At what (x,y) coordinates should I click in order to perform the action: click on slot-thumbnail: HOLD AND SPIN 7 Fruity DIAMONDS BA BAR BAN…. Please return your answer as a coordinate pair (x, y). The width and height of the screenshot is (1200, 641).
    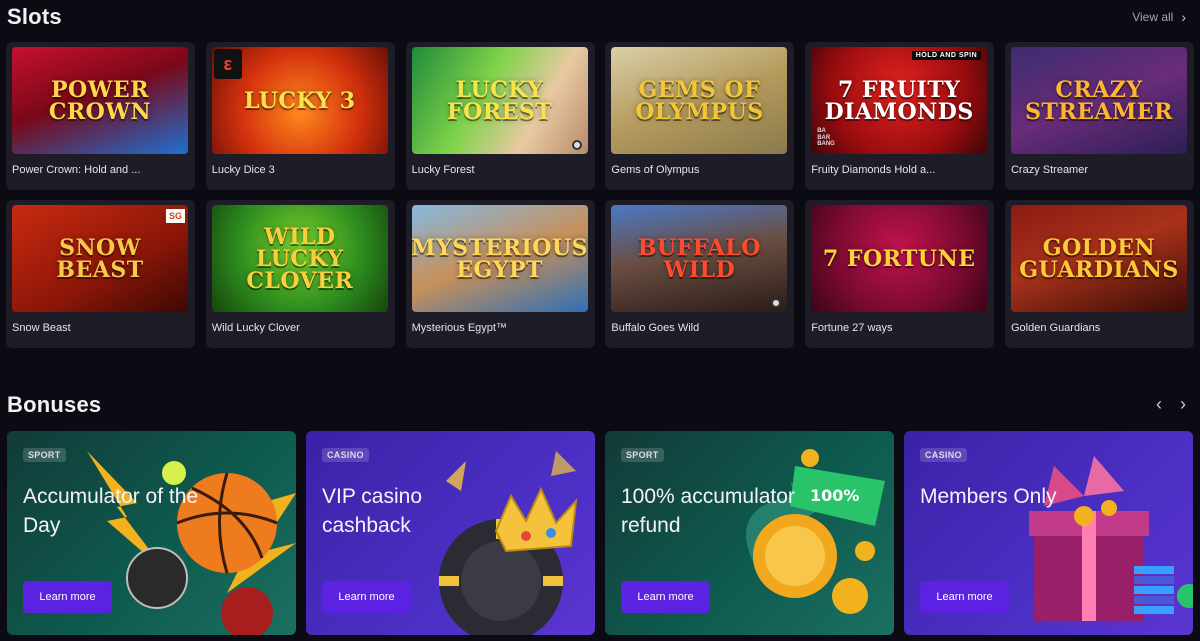
    Looking at the image, I should click on (899, 100).